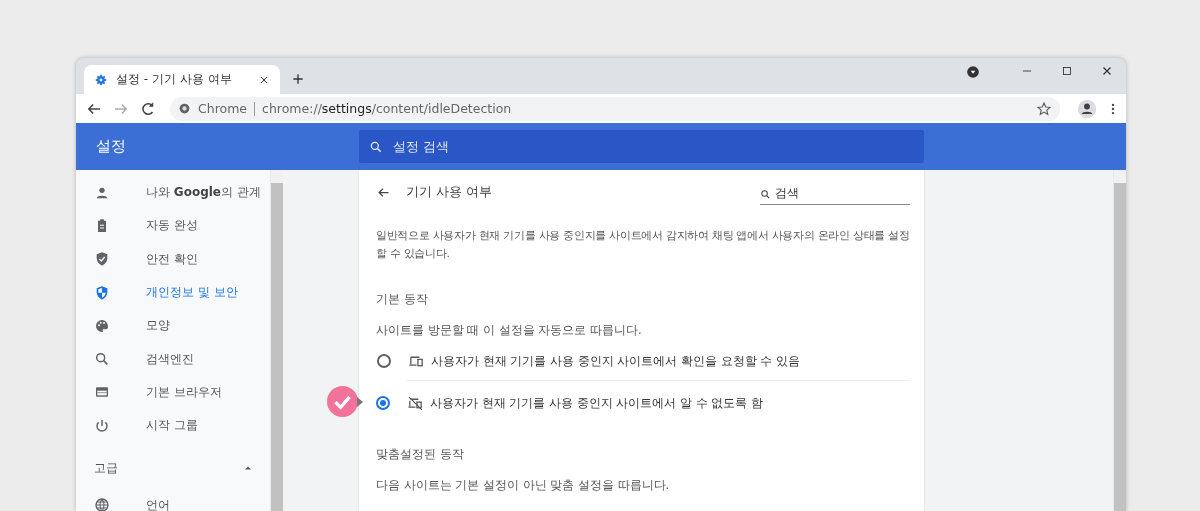 The image size is (1200, 511). I want to click on site-label: Chrome, so click(223, 108).